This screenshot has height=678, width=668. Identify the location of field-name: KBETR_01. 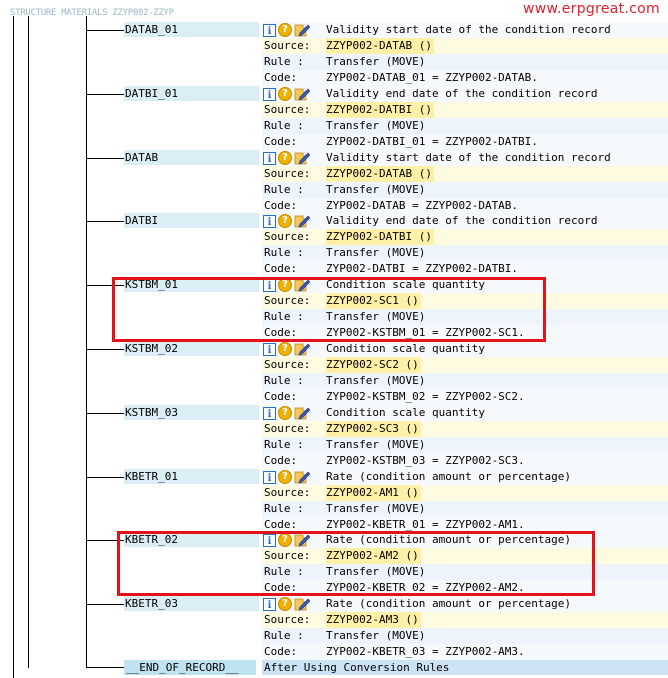
(151, 476).